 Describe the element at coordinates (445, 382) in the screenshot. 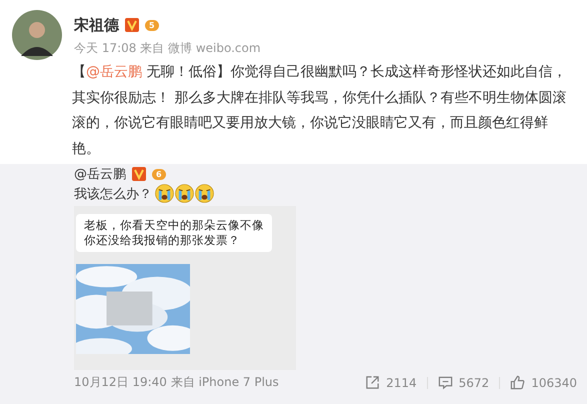

I see `comment-icon` at that location.